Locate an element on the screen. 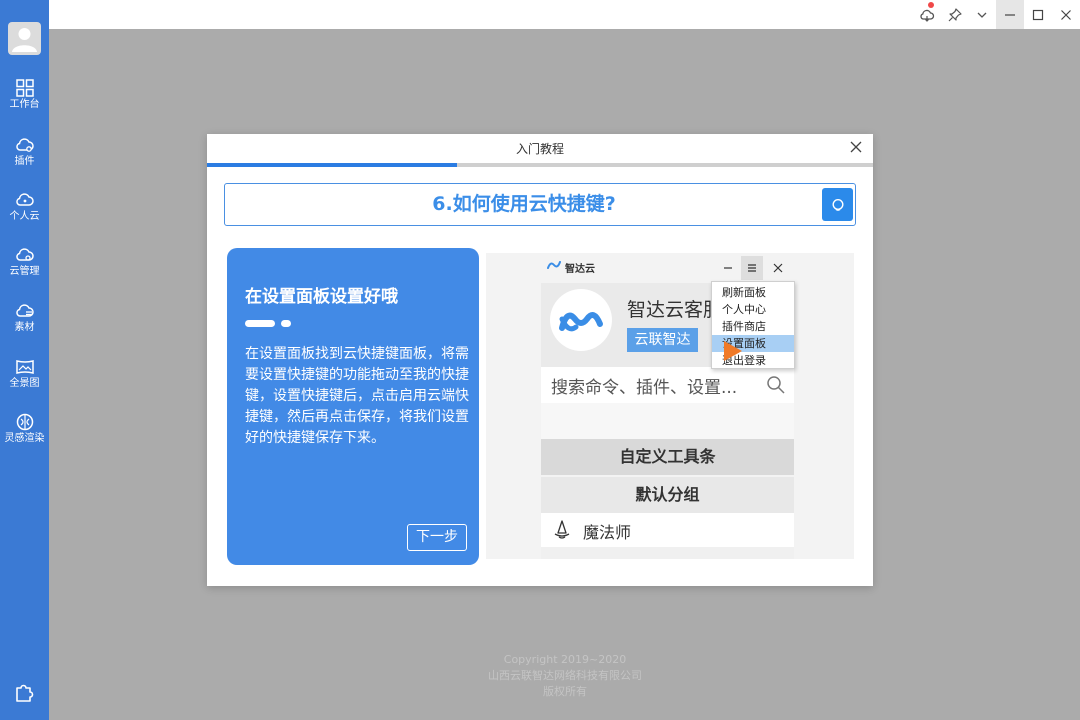 The width and height of the screenshot is (1080, 720). sidebar-item-label: 个人云 is located at coordinates (24, 216).